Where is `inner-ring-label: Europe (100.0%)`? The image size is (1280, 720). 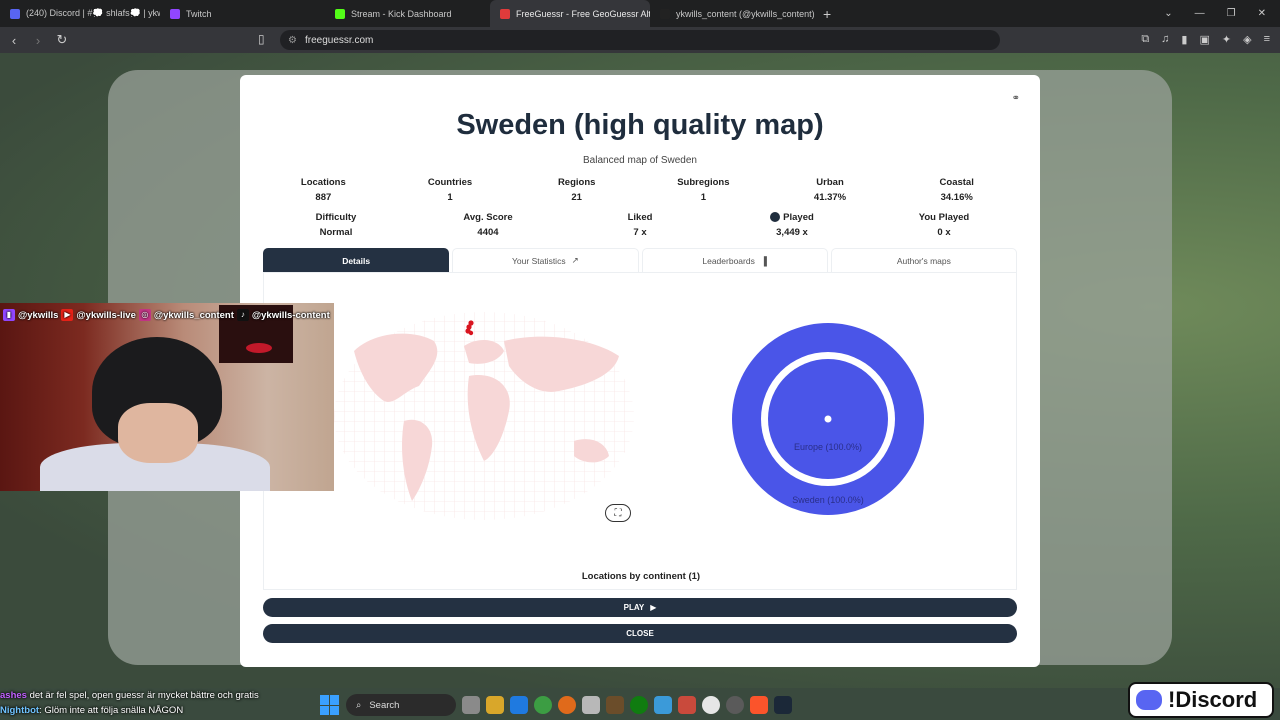
inner-ring-label: Europe (100.0%) is located at coordinates (828, 447).